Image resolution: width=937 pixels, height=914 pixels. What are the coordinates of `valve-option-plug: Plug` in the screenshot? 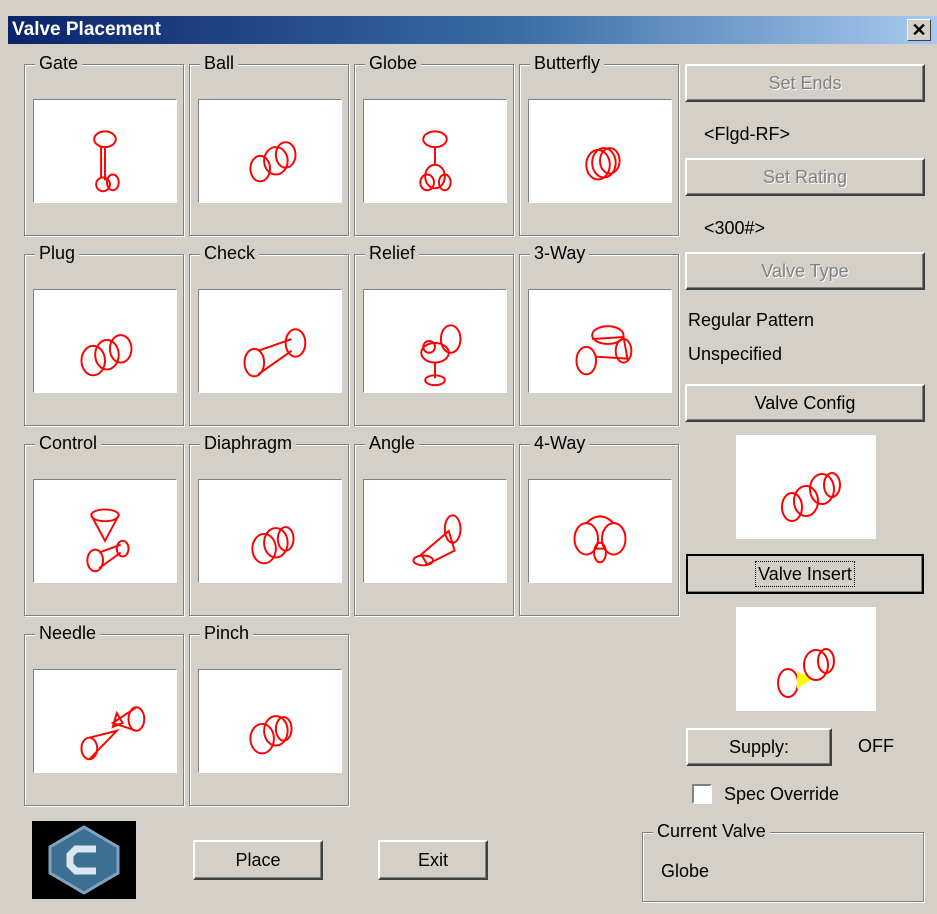 It's located at (104, 334).